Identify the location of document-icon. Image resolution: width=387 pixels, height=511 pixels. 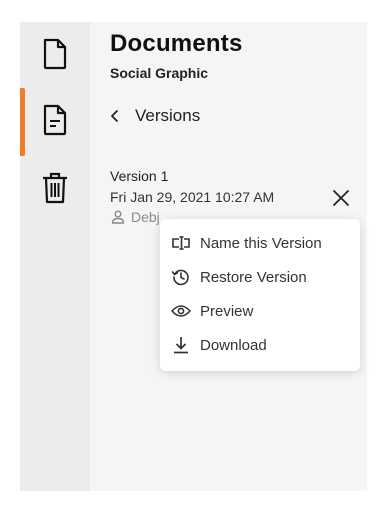
(55, 54).